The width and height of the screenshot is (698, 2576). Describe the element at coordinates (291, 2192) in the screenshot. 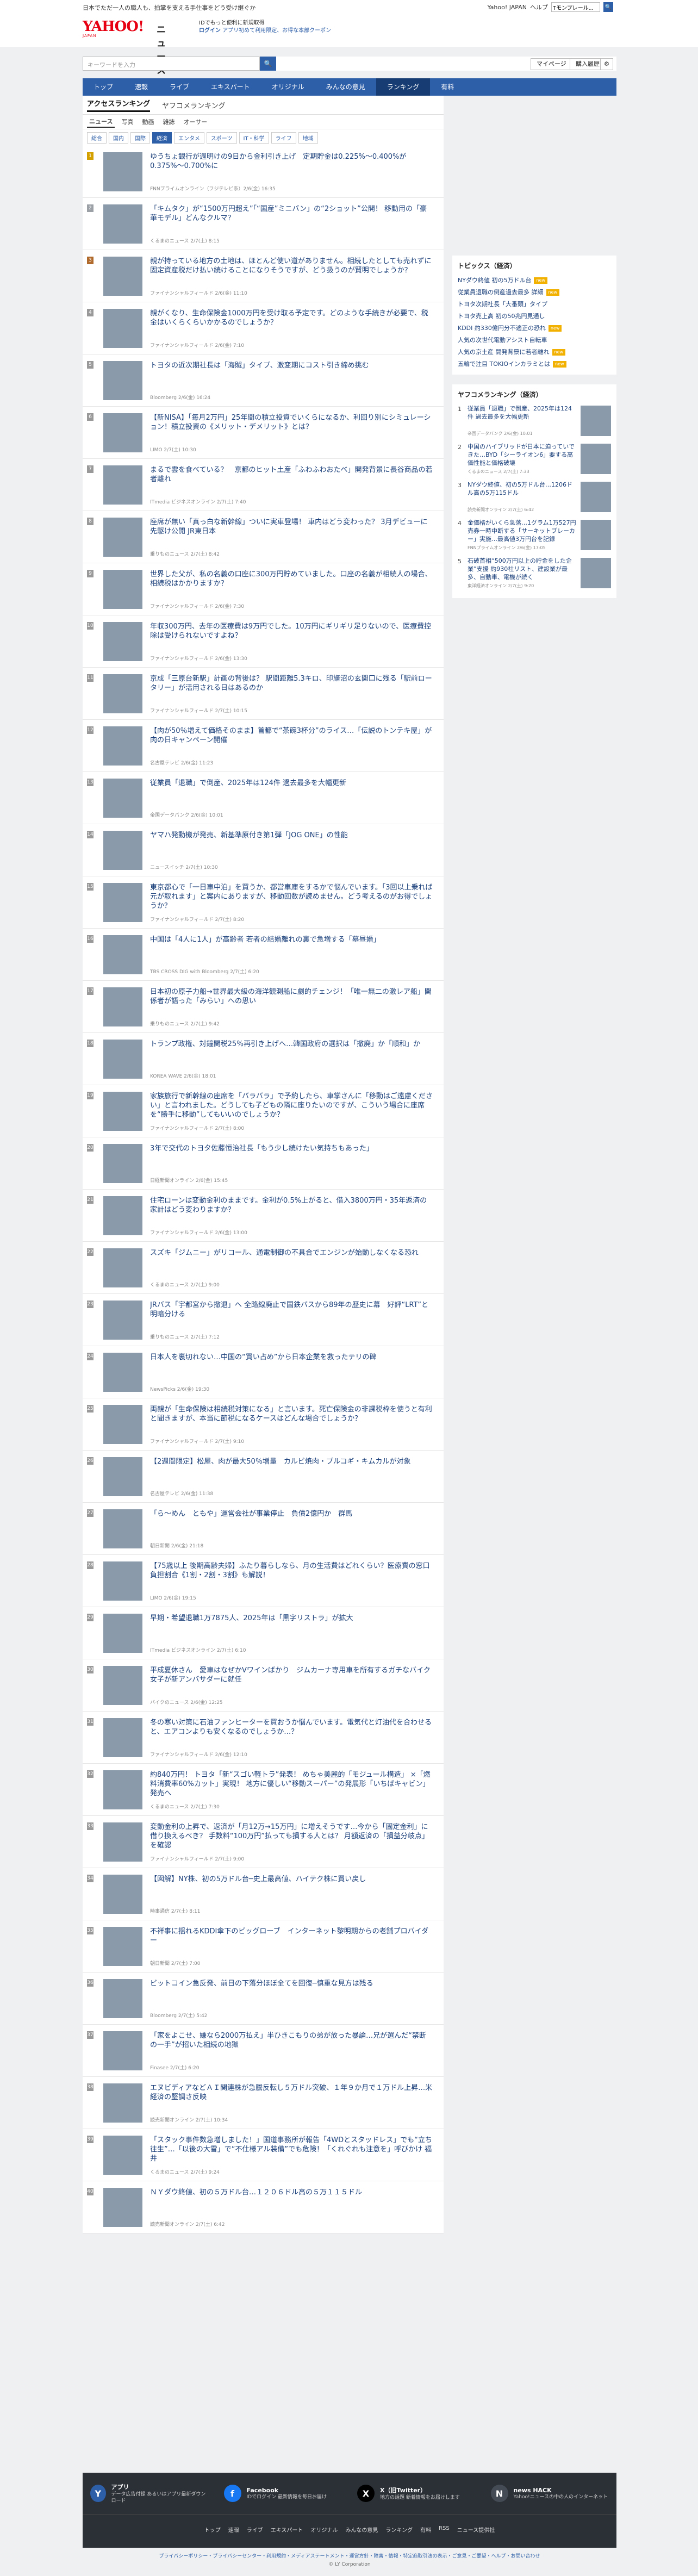

I see `article-title: ＮＹダウ終値、初の５万ドル台…１２０６ドル高の５万１１５ドル` at that location.